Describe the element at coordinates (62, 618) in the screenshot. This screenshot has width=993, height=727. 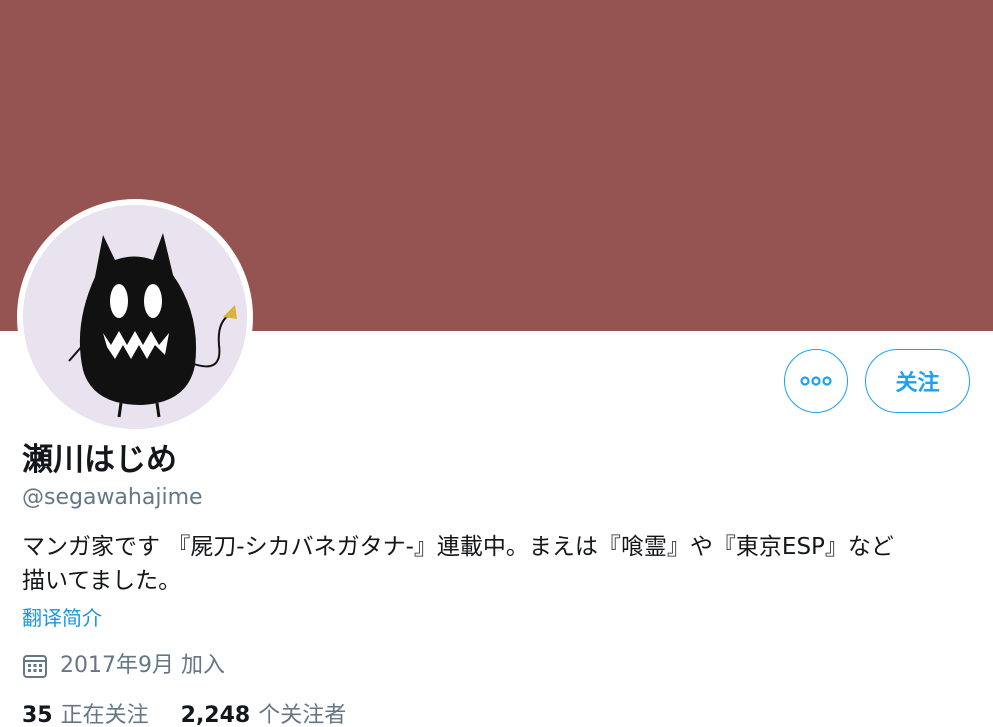
I see `translate-bio-link: 翻译简介` at that location.